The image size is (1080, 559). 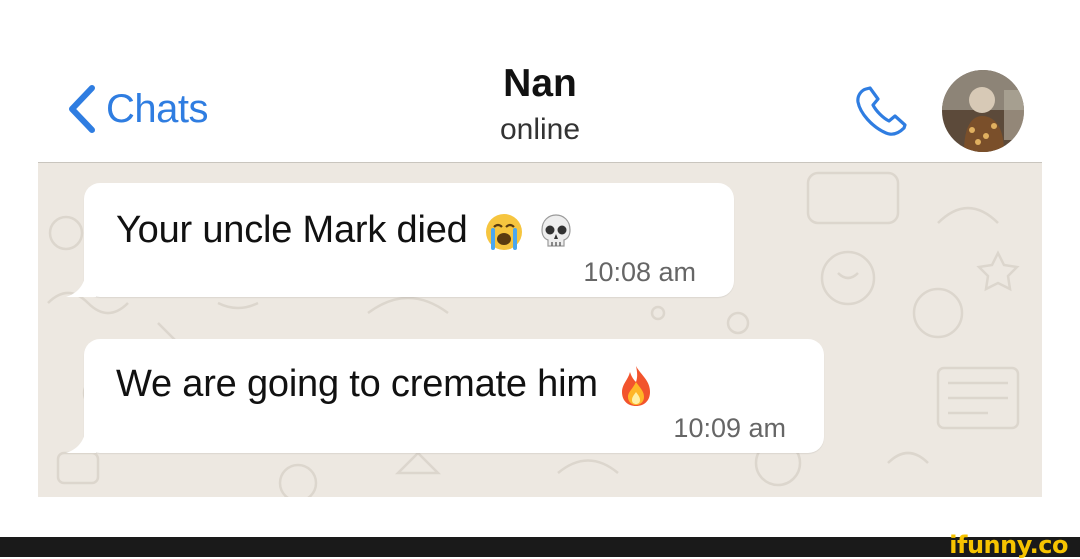 I want to click on voice-call-button, so click(x=882, y=111).